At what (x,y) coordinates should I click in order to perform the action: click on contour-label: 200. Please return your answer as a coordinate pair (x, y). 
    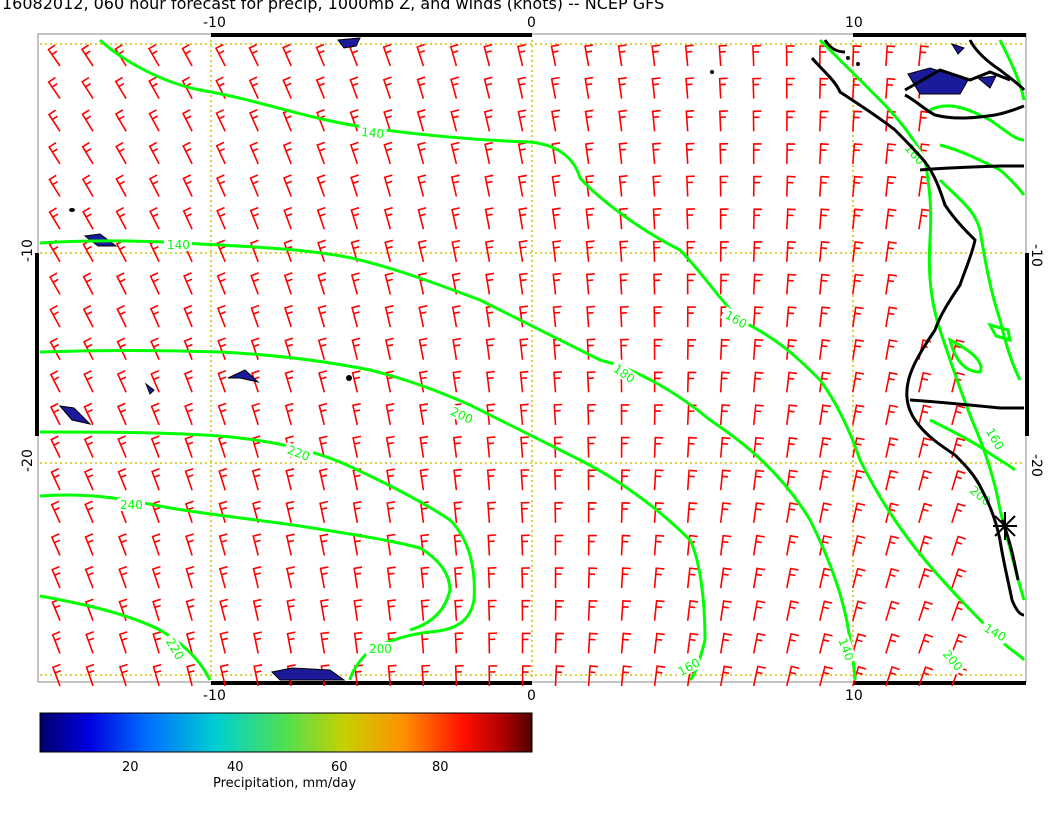
    Looking at the image, I should click on (380, 649).